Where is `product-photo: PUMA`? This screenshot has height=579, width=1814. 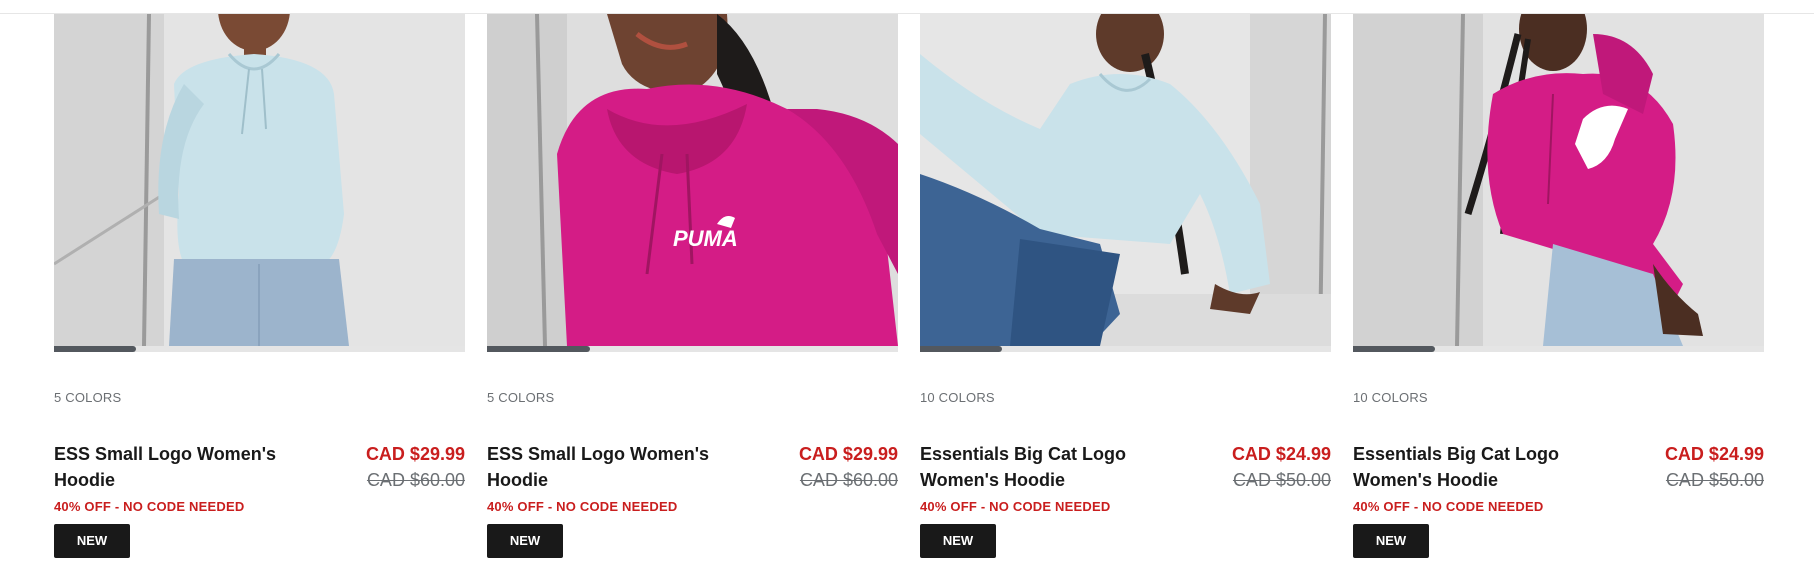
product-photo: PUMA is located at coordinates (692, 180).